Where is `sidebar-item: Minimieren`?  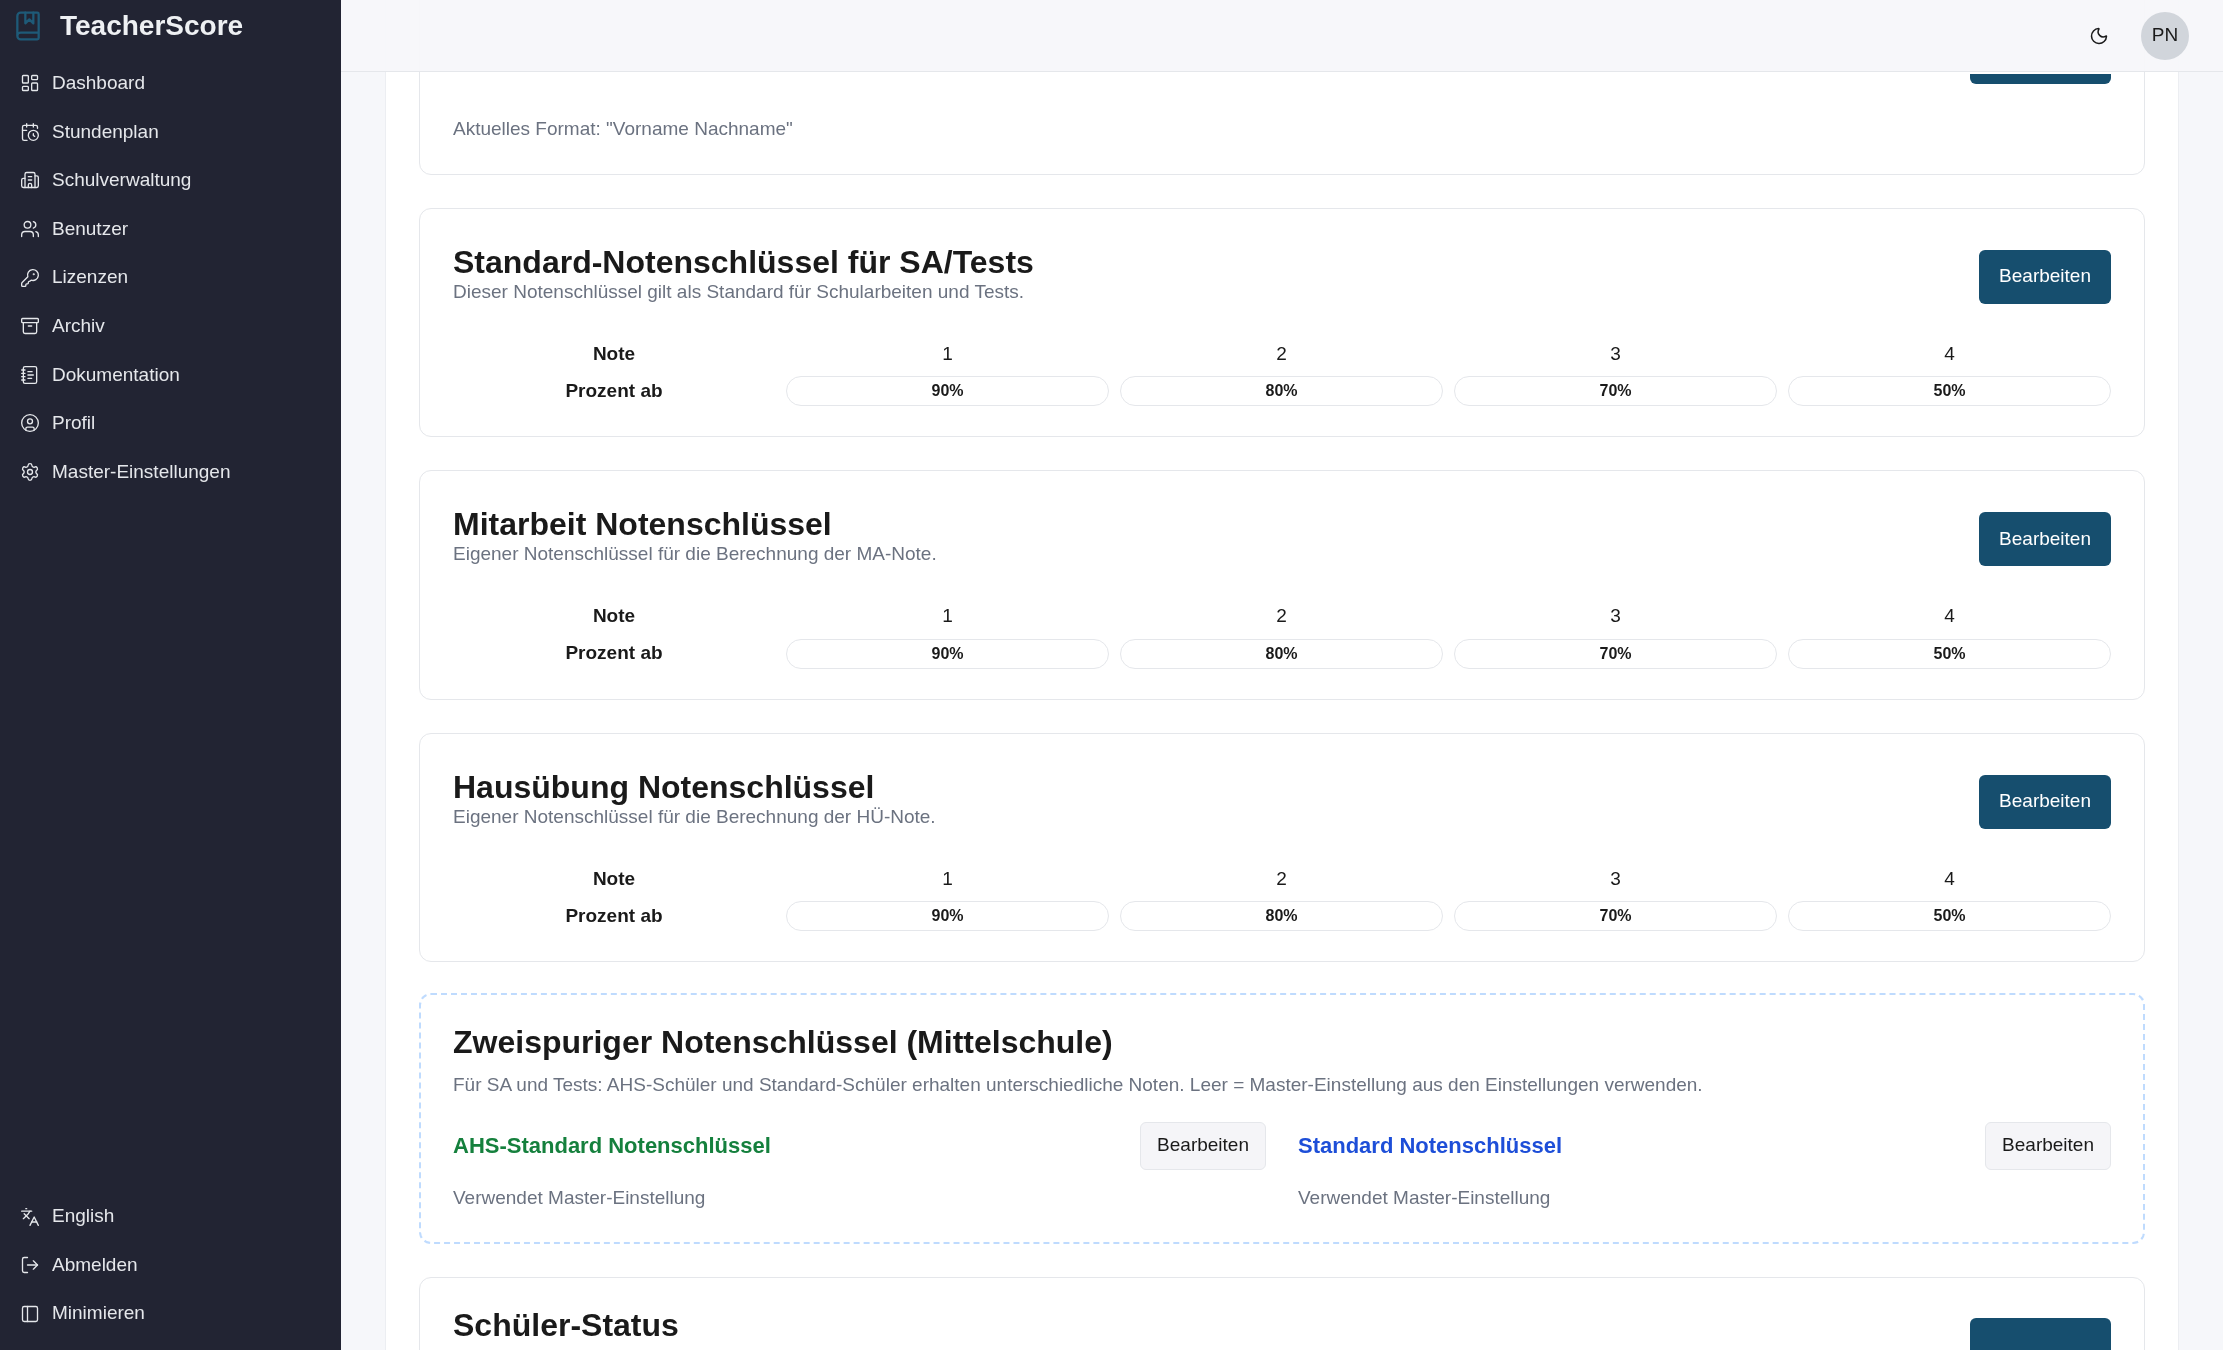 sidebar-item: Minimieren is located at coordinates (170, 1313).